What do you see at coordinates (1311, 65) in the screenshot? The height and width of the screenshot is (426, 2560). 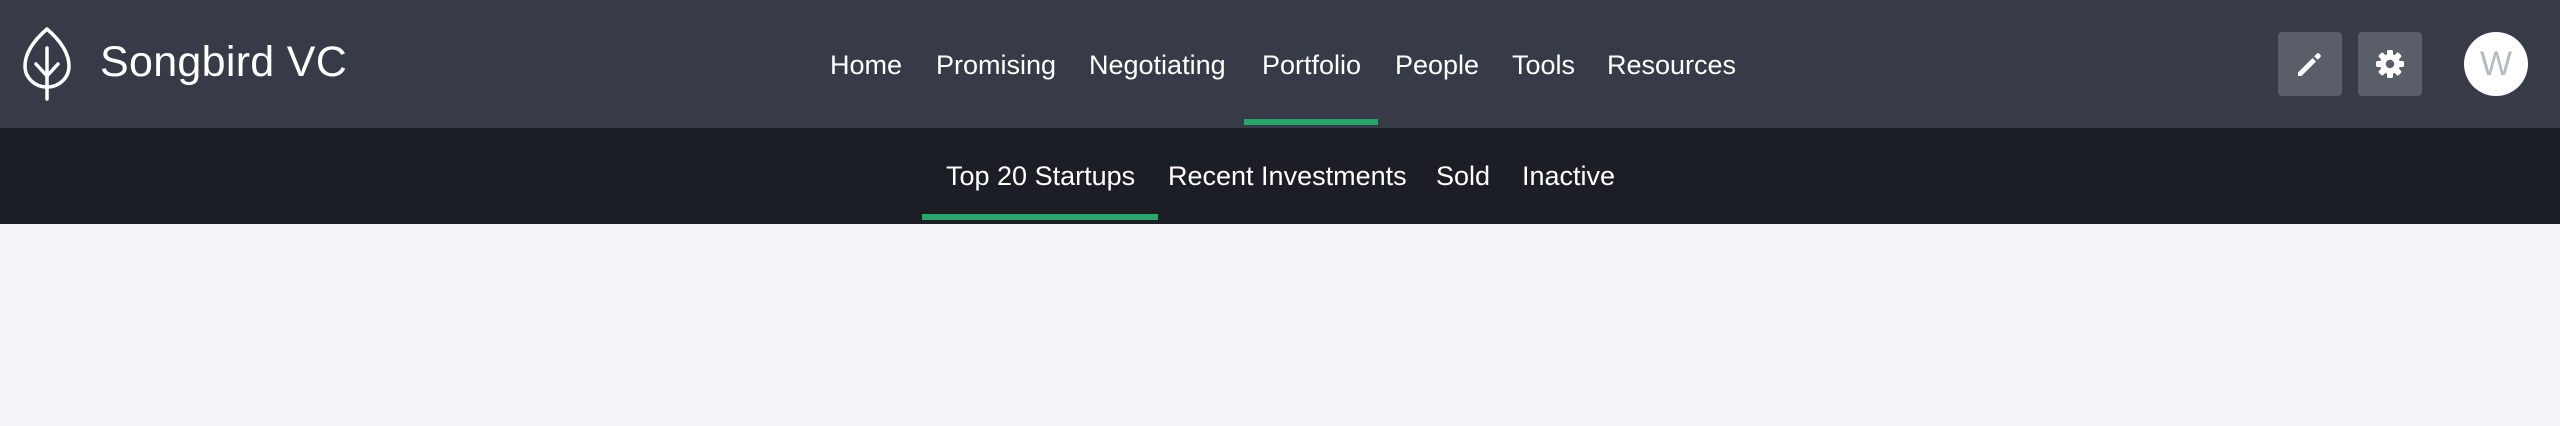 I see `nav-item-portfolio: Portfolio` at bounding box center [1311, 65].